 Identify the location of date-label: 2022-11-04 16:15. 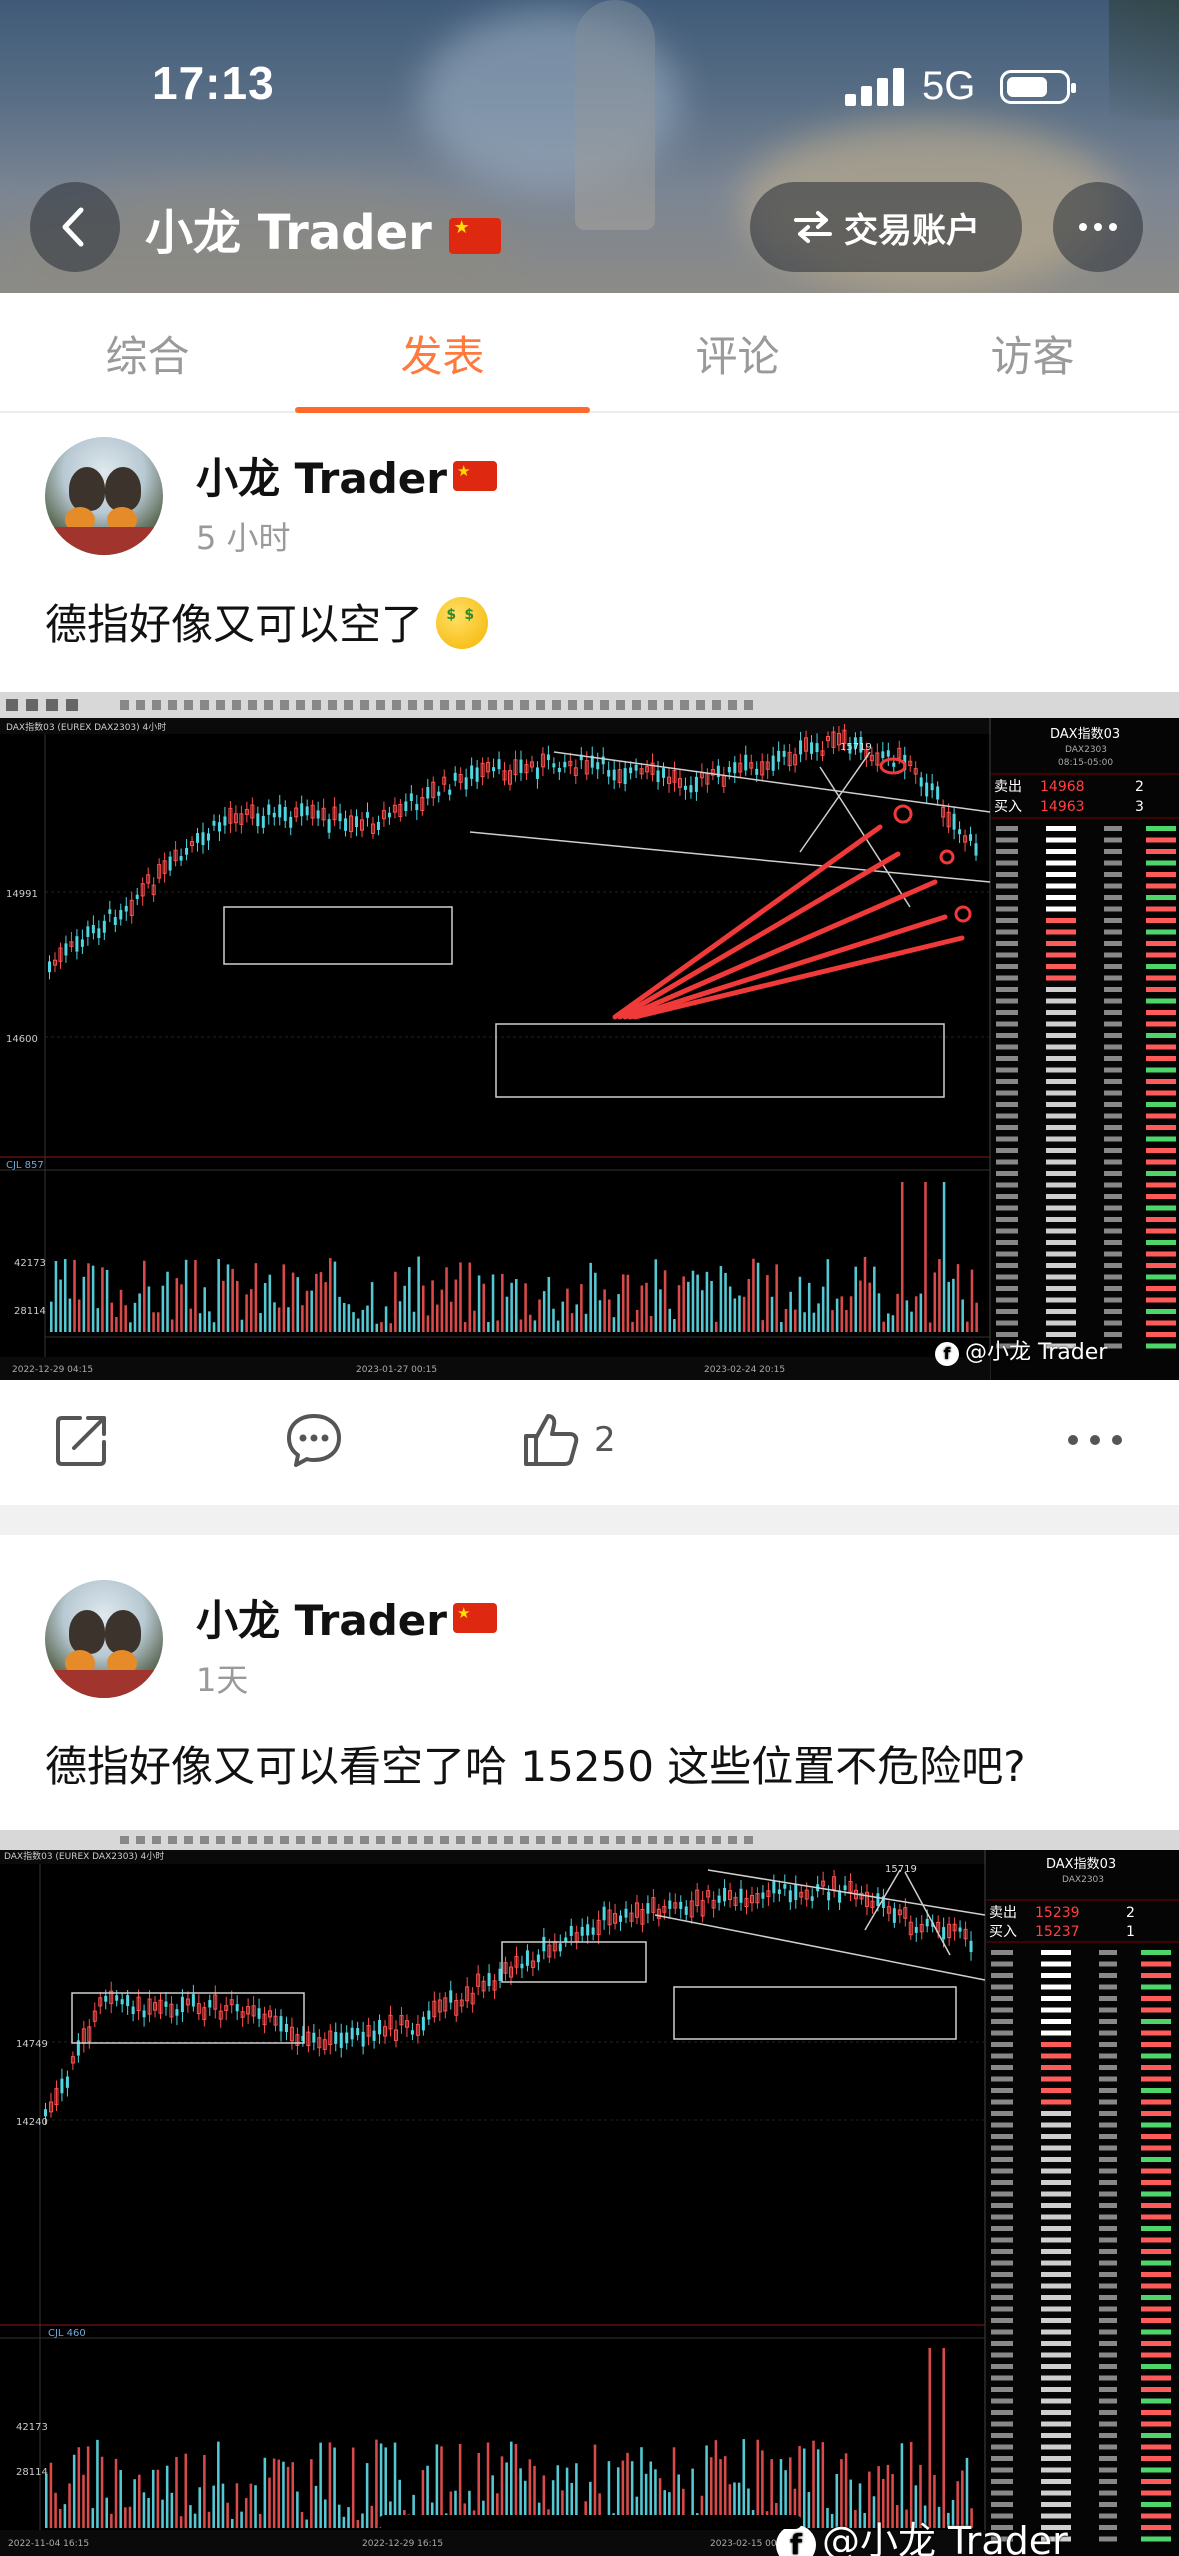
(48, 2544).